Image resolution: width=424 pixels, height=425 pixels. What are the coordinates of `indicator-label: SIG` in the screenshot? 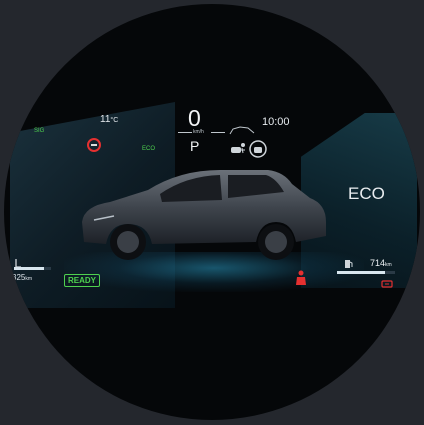 It's located at (39, 131).